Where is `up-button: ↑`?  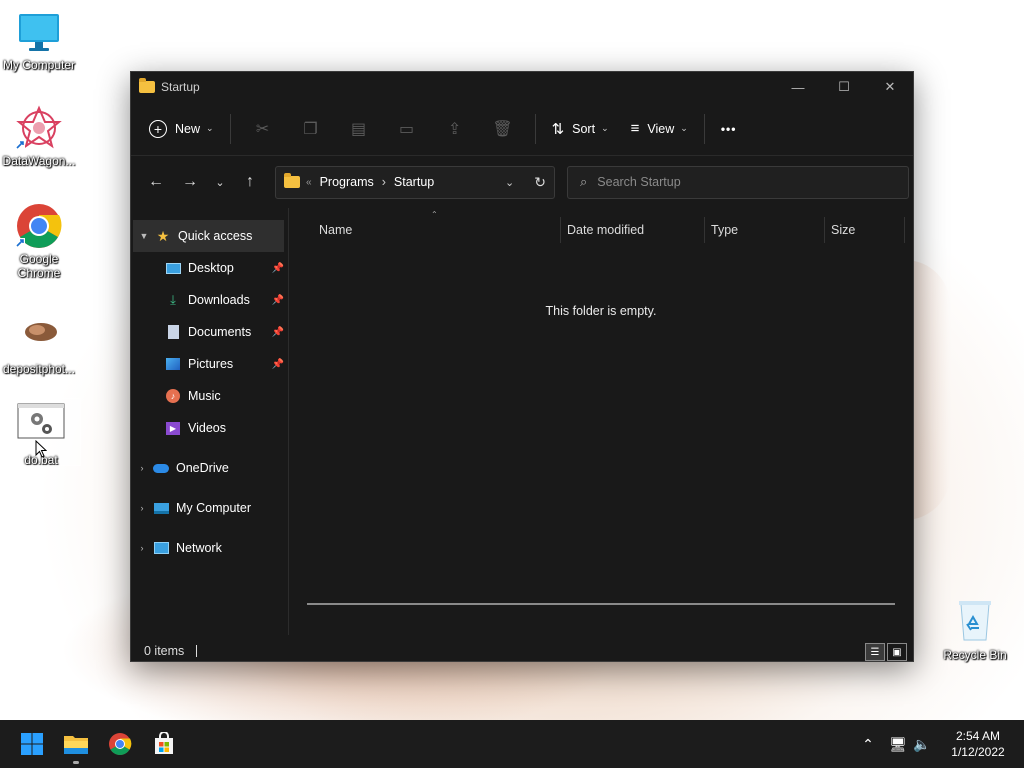 up-button: ↑ is located at coordinates (250, 182).